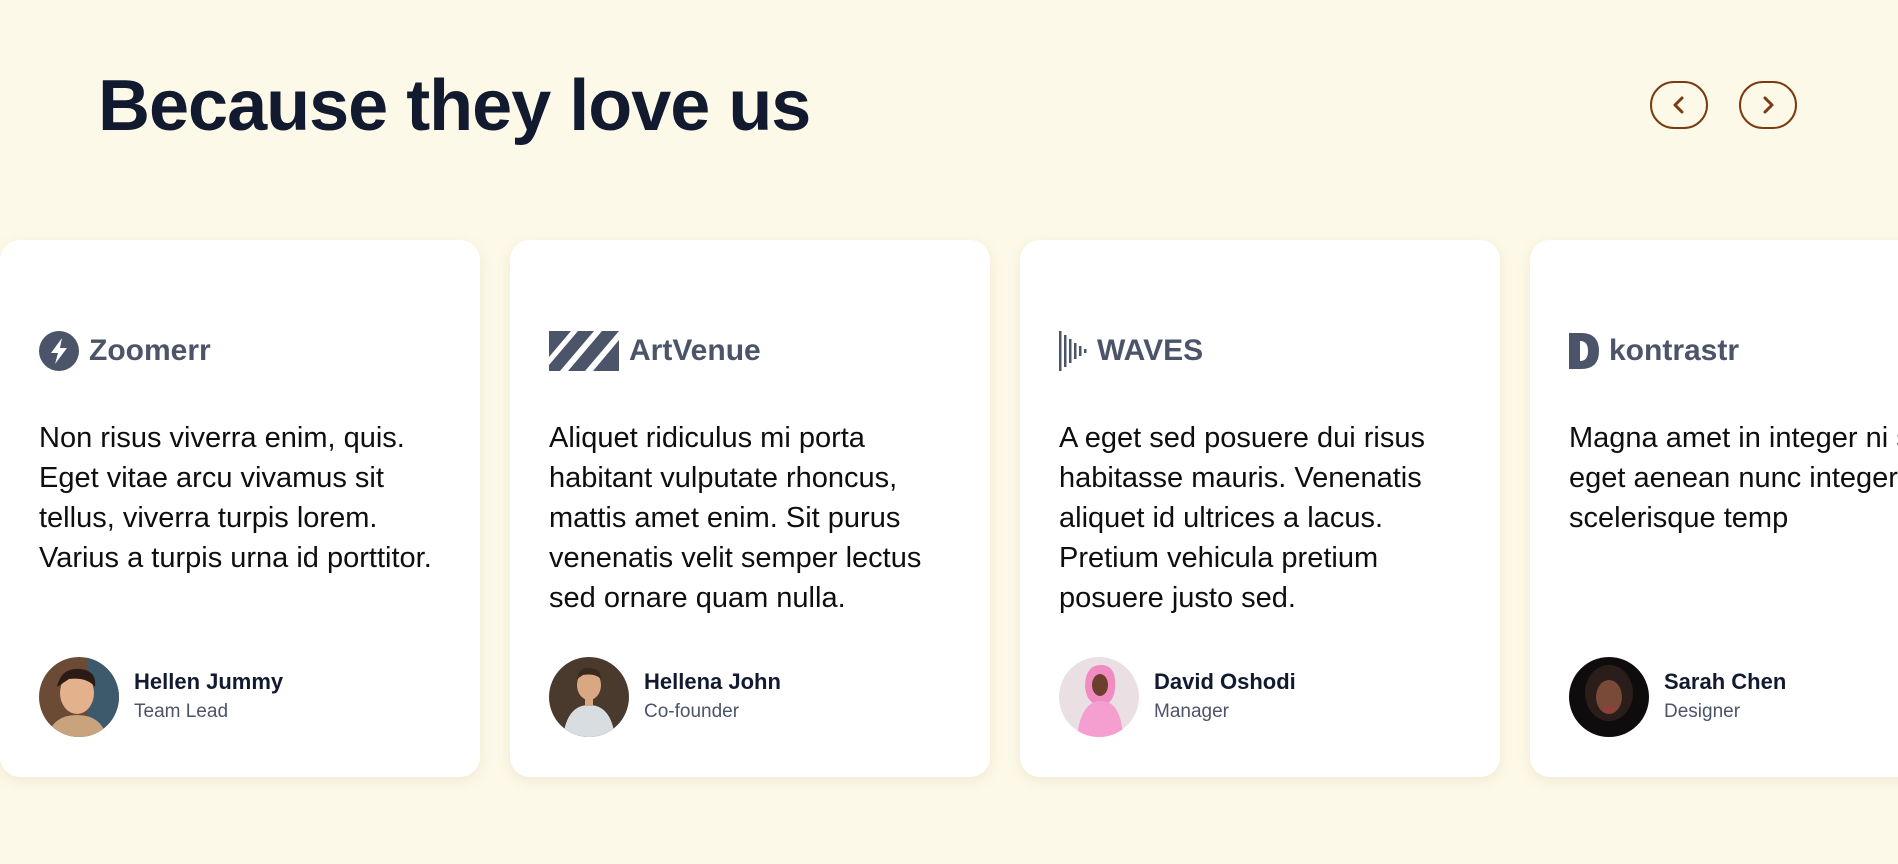  Describe the element at coordinates (1584, 351) in the screenshot. I see `contrast-d-icon` at that location.